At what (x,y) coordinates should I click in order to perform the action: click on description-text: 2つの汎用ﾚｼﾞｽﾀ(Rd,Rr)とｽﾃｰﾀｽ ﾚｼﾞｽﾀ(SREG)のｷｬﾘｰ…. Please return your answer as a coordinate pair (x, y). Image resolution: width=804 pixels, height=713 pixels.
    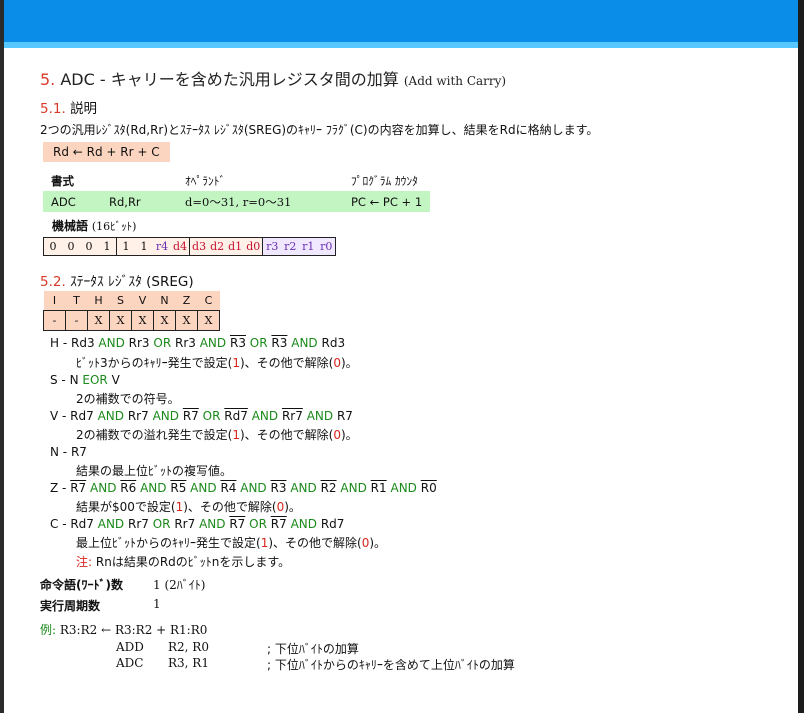
    Looking at the image, I should click on (319, 130).